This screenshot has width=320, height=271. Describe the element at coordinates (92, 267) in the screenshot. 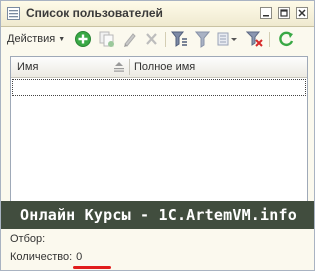

I see `count-highlight-underline` at that location.